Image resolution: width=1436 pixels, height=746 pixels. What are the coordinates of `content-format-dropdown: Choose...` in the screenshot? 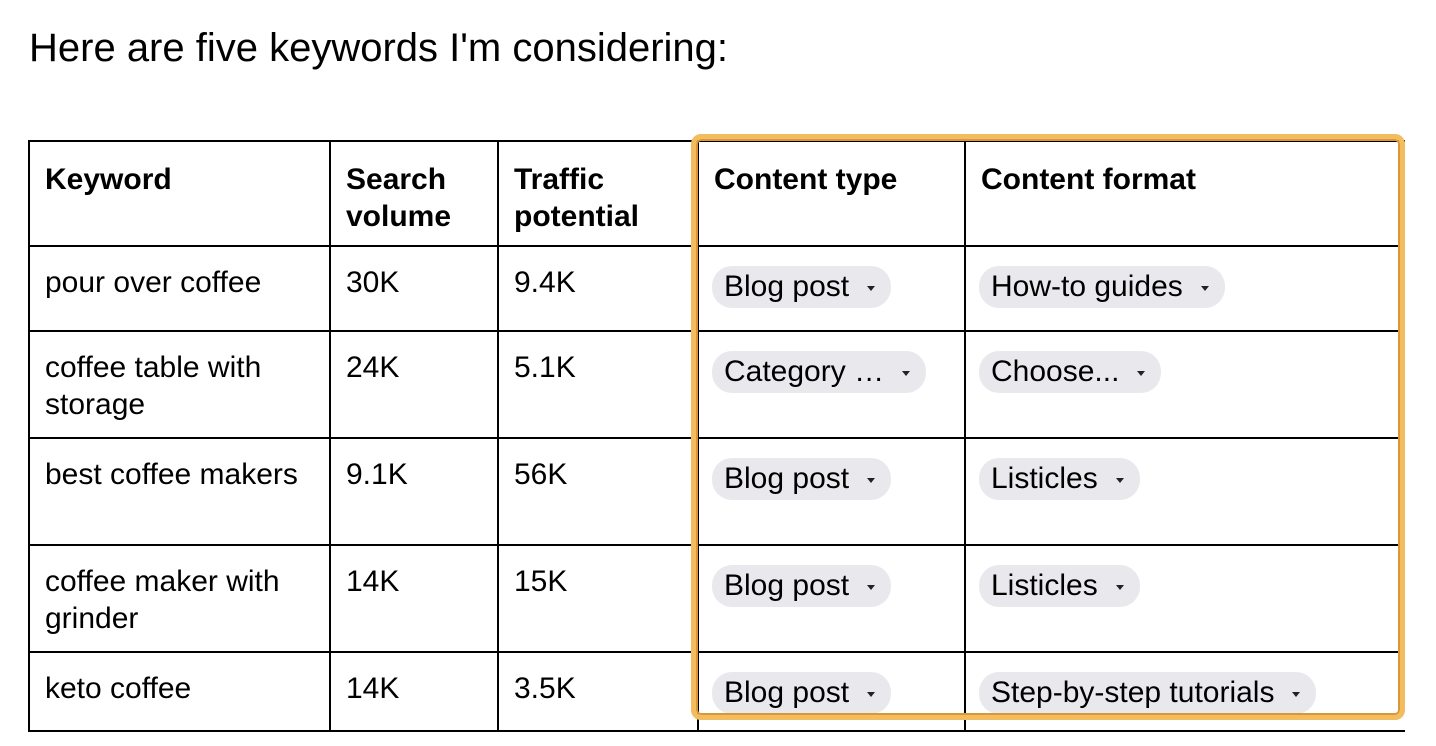 It's located at (1070, 372).